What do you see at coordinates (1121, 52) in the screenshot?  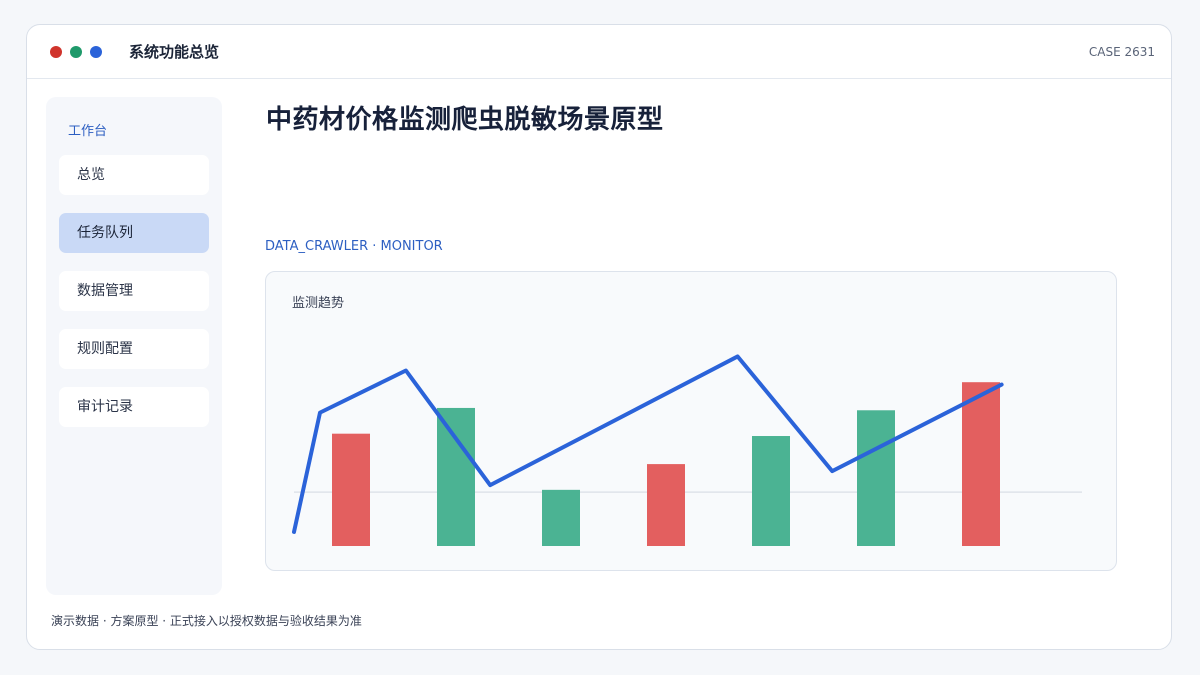 I see `case-id-label: CASE 2631` at bounding box center [1121, 52].